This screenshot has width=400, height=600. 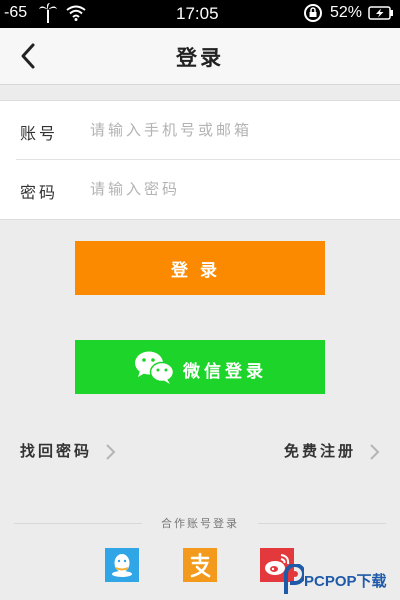 What do you see at coordinates (200, 268) in the screenshot?
I see `login-button: 登录` at bounding box center [200, 268].